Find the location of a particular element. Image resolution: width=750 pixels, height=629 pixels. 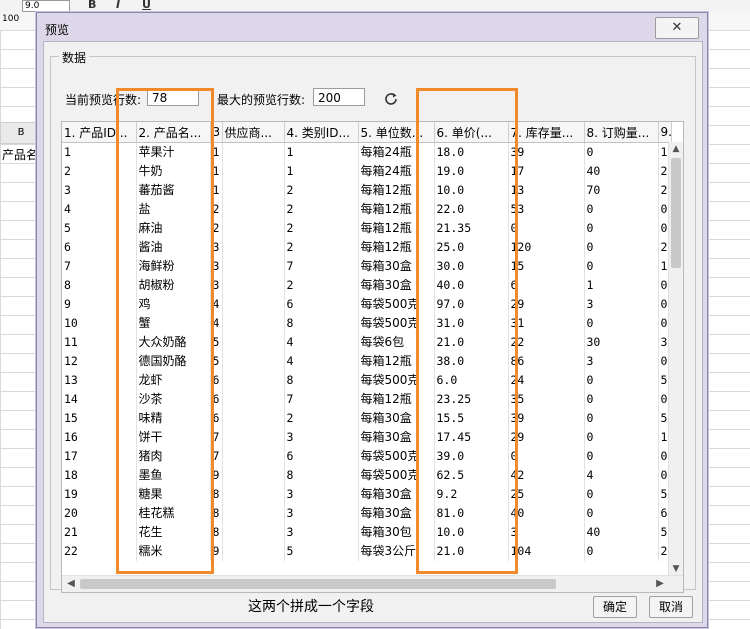

horizontal-scrollbar: ◀ ▶ is located at coordinates (372, 583).